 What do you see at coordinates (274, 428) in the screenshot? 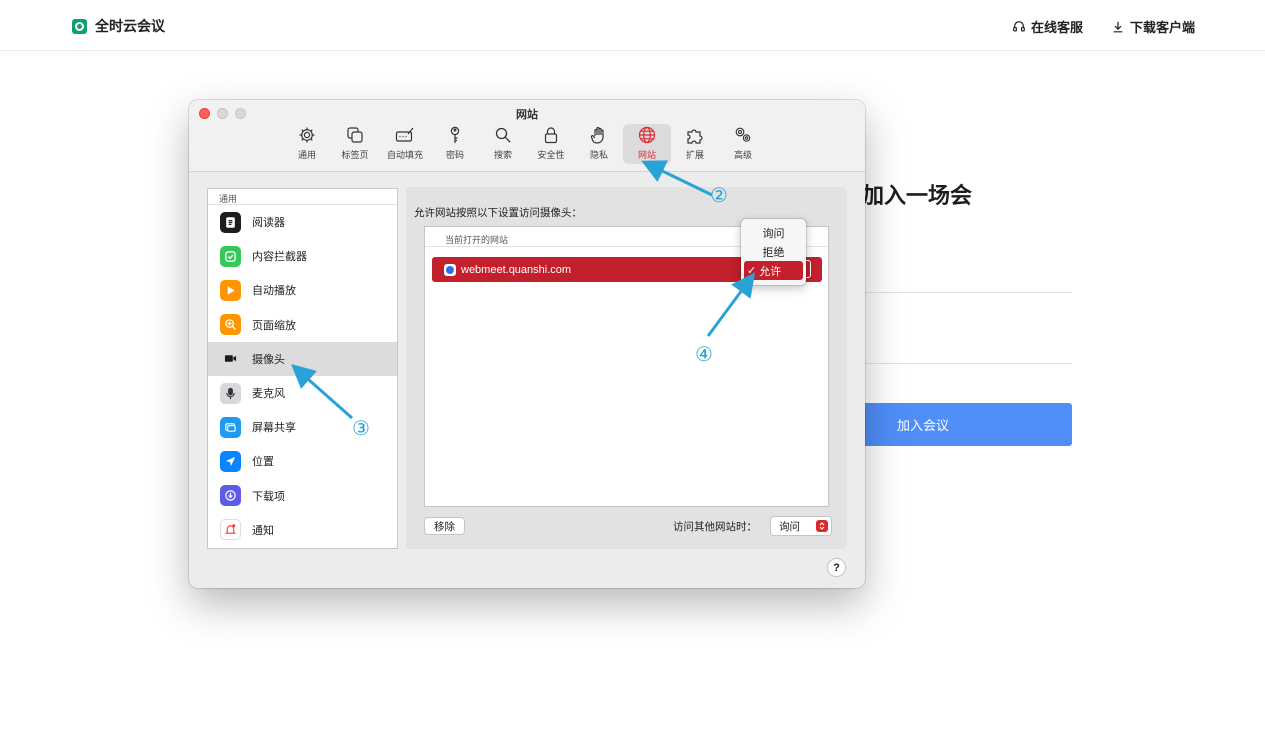
I see `sidebar-item-label: 屏幕共享` at bounding box center [274, 428].